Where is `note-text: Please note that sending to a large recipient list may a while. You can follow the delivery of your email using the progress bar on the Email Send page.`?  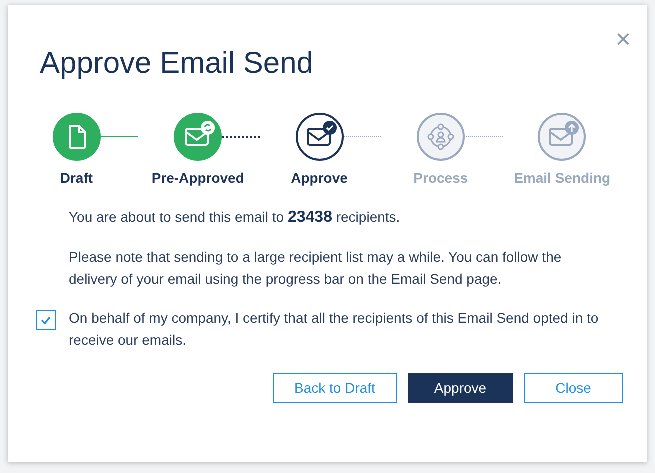 note-text: Please note that sending to a large recipient list may a while. You can follow the delivery of your email using the progress bar on the Email Send page. is located at coordinates (316, 268).